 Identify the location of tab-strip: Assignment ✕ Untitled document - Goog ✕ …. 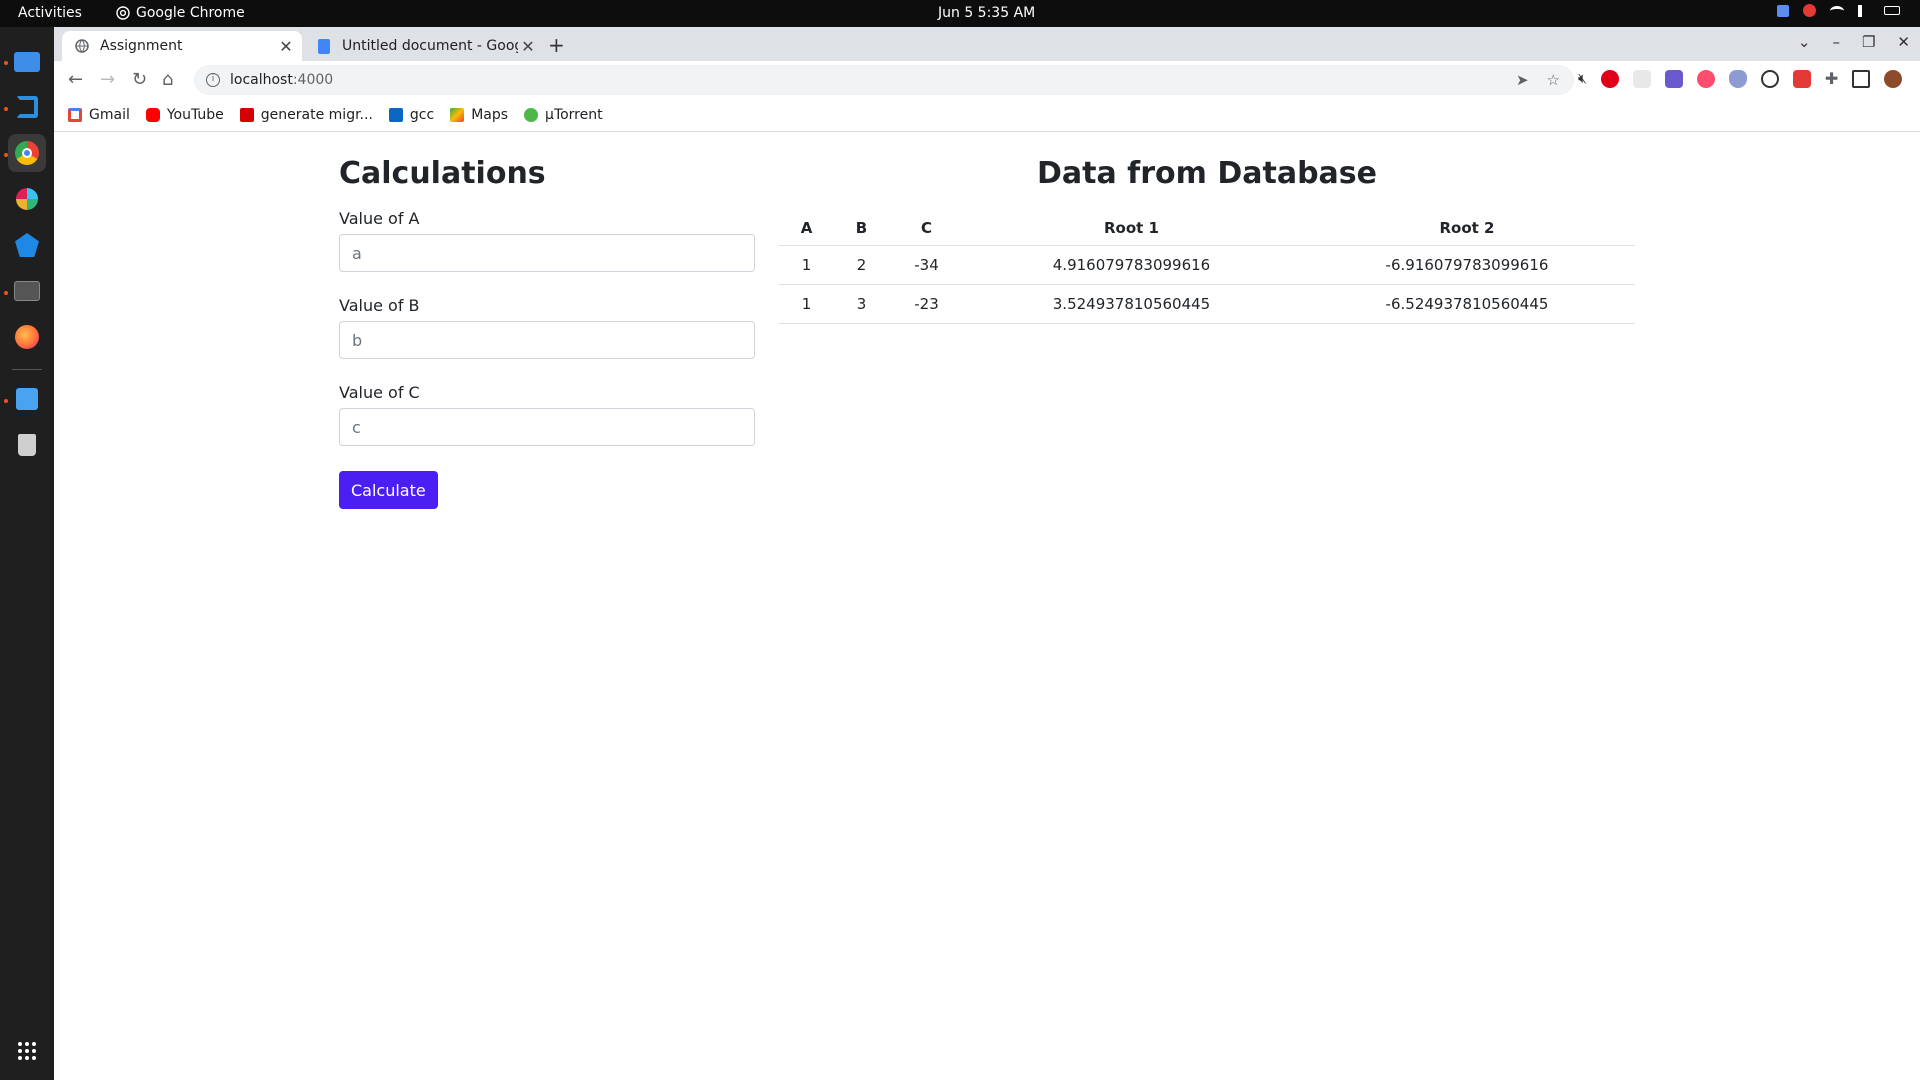
(987, 44).